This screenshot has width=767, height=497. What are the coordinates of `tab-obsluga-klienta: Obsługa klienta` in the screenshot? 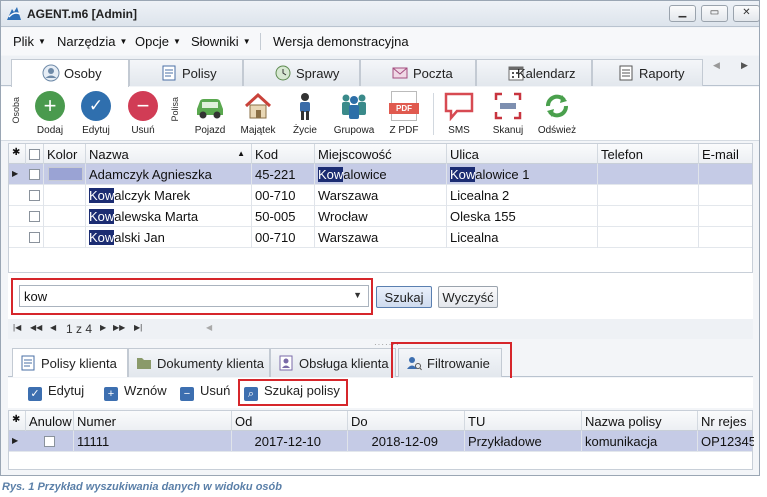 It's located at (333, 362).